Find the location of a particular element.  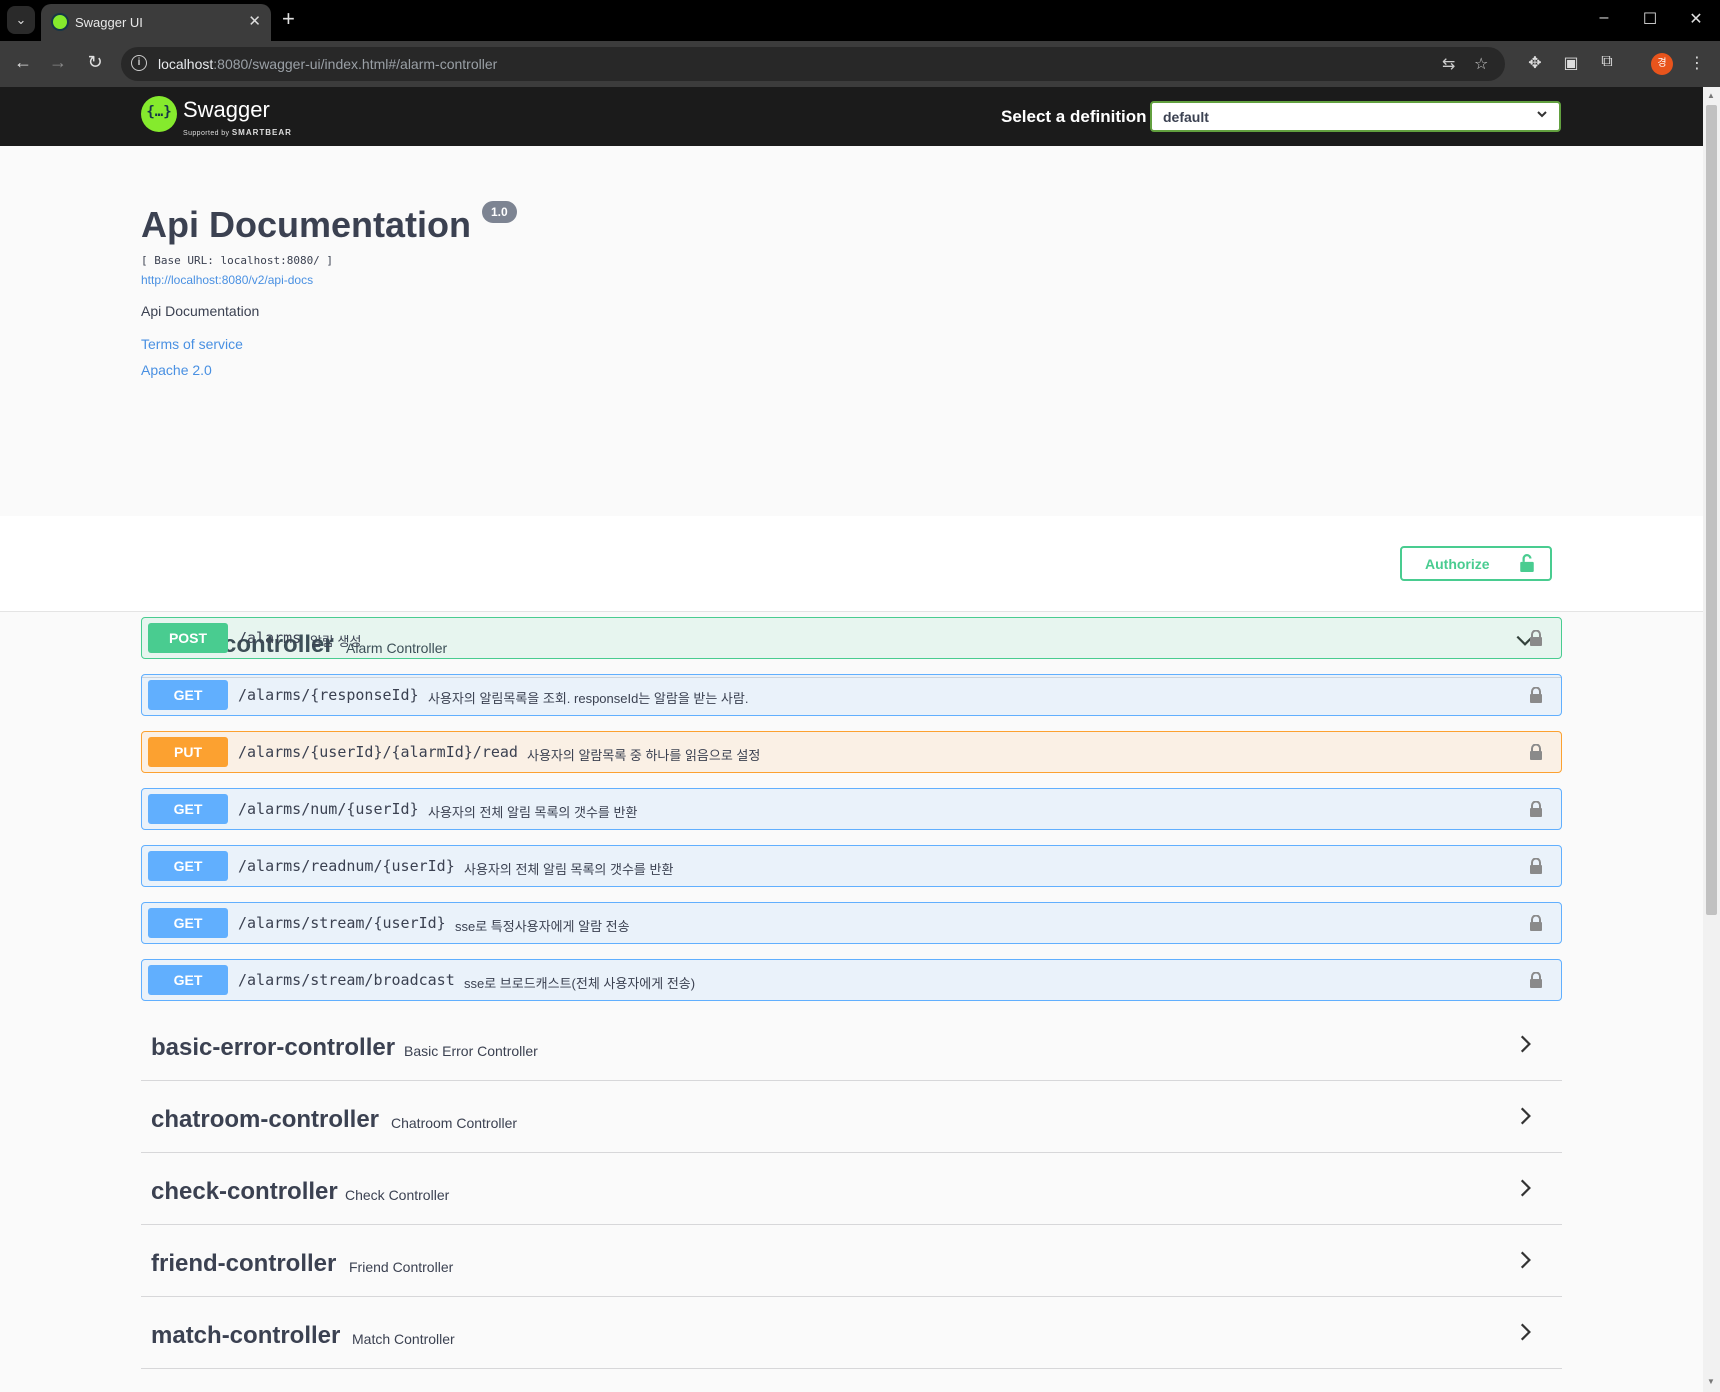

page-scrollbar: ▲ ▼ is located at coordinates (1711, 739).